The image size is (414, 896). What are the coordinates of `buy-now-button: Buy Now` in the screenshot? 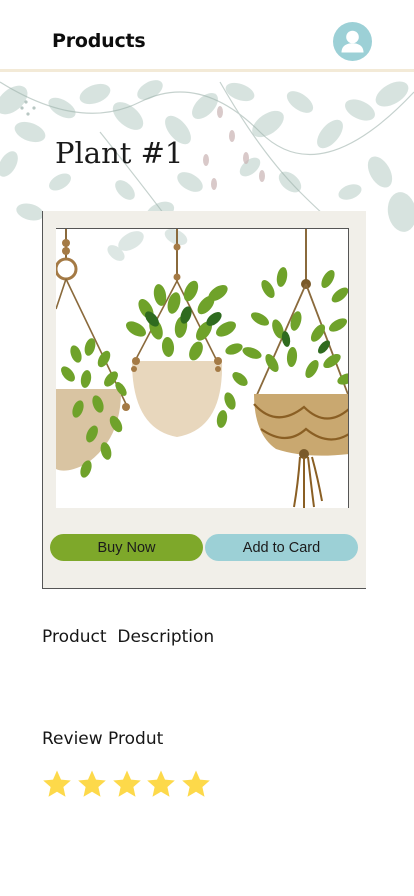 It's located at (126, 547).